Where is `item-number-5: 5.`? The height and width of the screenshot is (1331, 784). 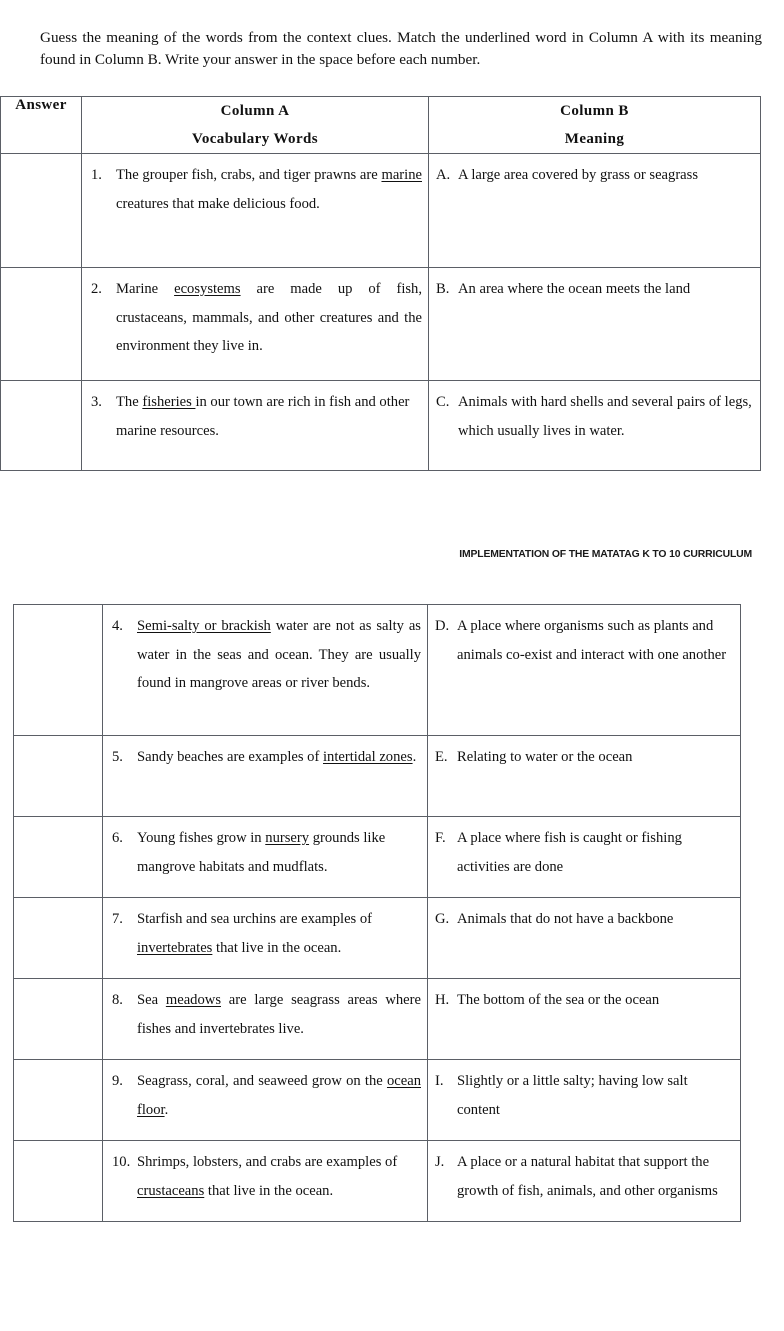 item-number-5: 5. is located at coordinates (117, 757).